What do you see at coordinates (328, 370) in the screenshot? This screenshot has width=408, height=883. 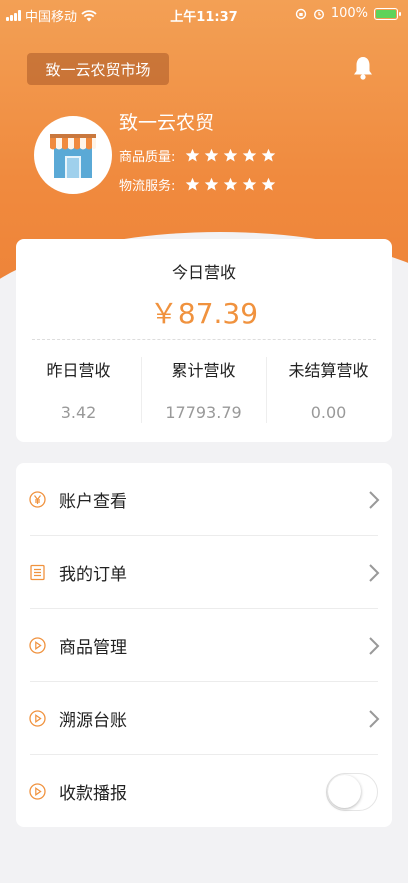 I see `stat-label: 未结算营收` at bounding box center [328, 370].